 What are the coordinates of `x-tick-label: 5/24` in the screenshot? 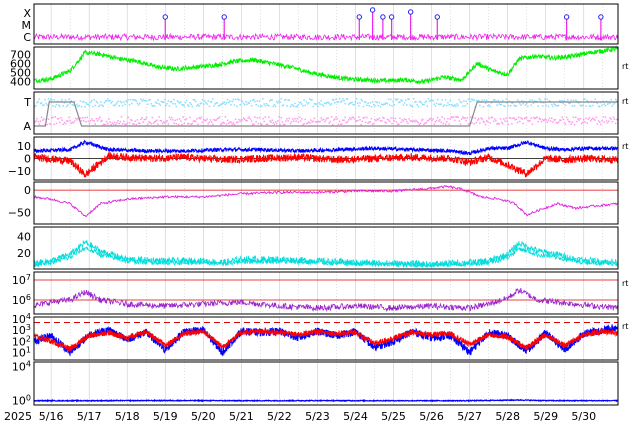 It's located at (355, 416).